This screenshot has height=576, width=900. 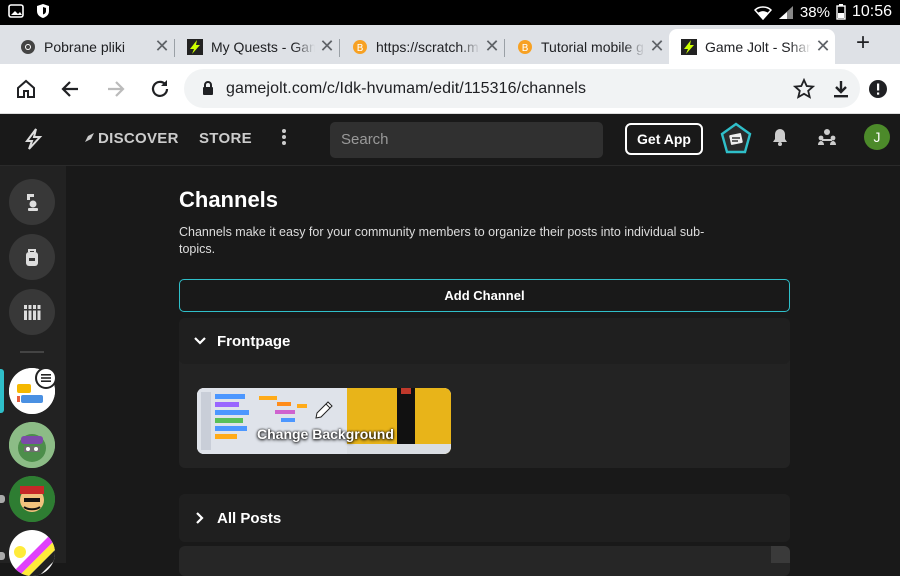 What do you see at coordinates (484, 295) in the screenshot?
I see `add-channel-button: Add Channel` at bounding box center [484, 295].